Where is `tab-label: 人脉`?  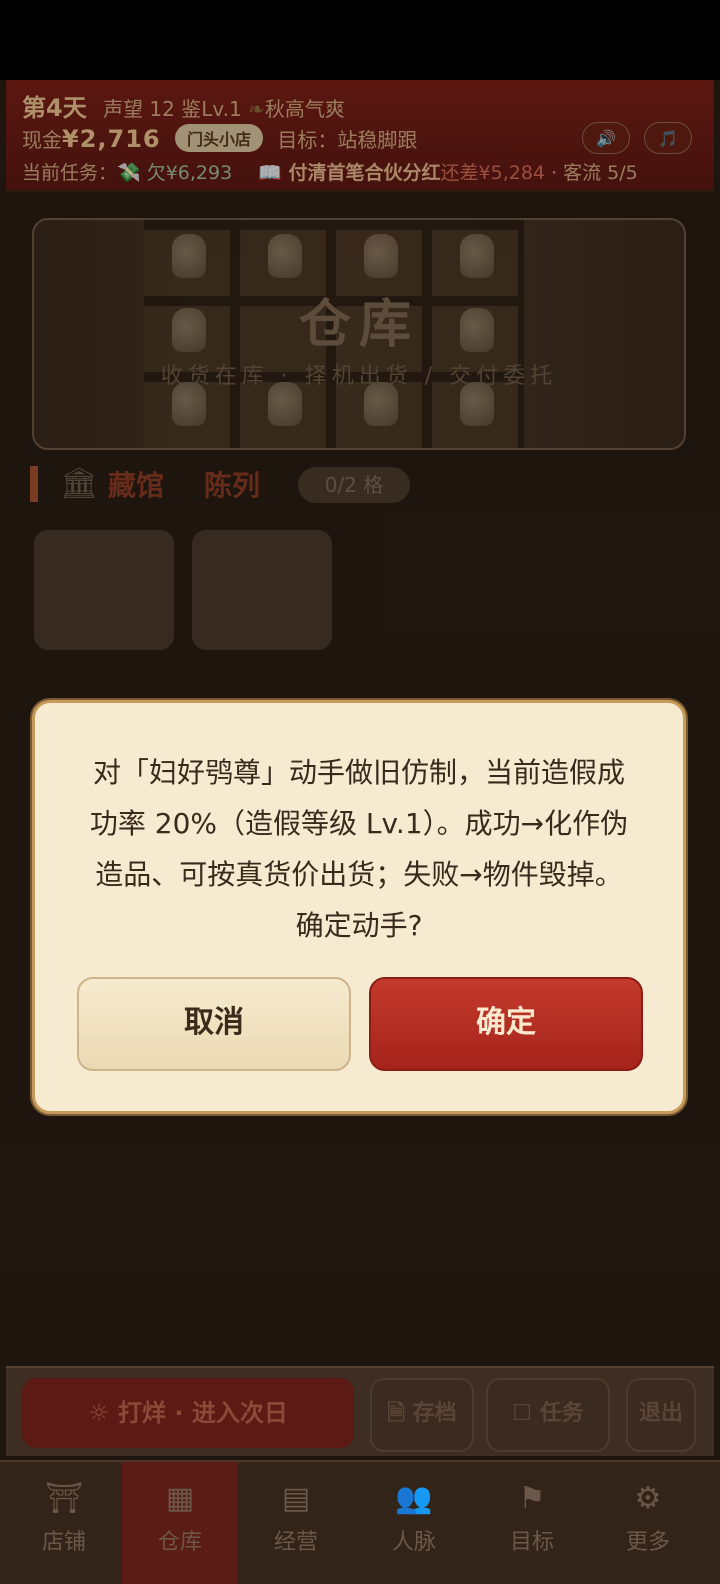
tab-label: 人脉 is located at coordinates (413, 1542).